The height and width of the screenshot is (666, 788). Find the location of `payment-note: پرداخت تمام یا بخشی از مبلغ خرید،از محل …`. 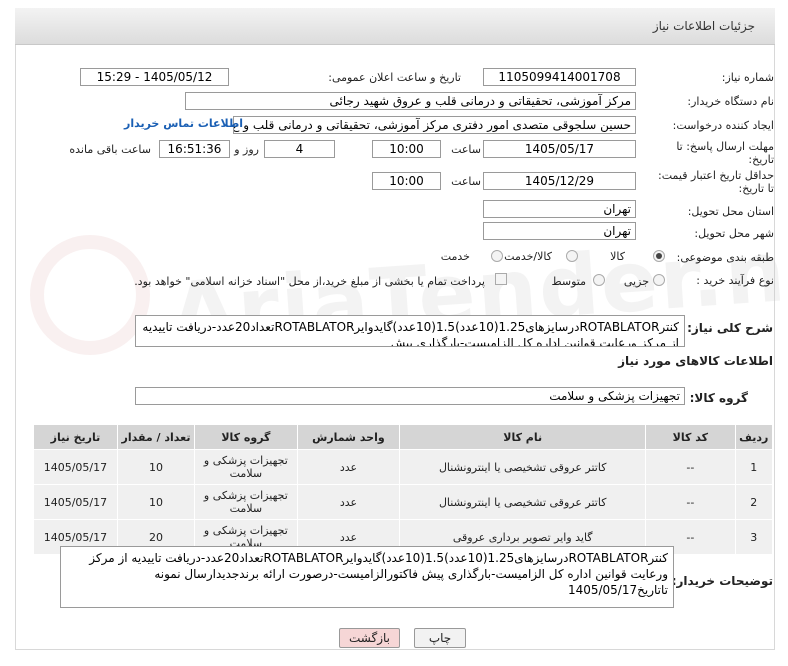

payment-note: پرداخت تمام یا بخشی از مبلغ خرید،از محل … is located at coordinates (309, 281).